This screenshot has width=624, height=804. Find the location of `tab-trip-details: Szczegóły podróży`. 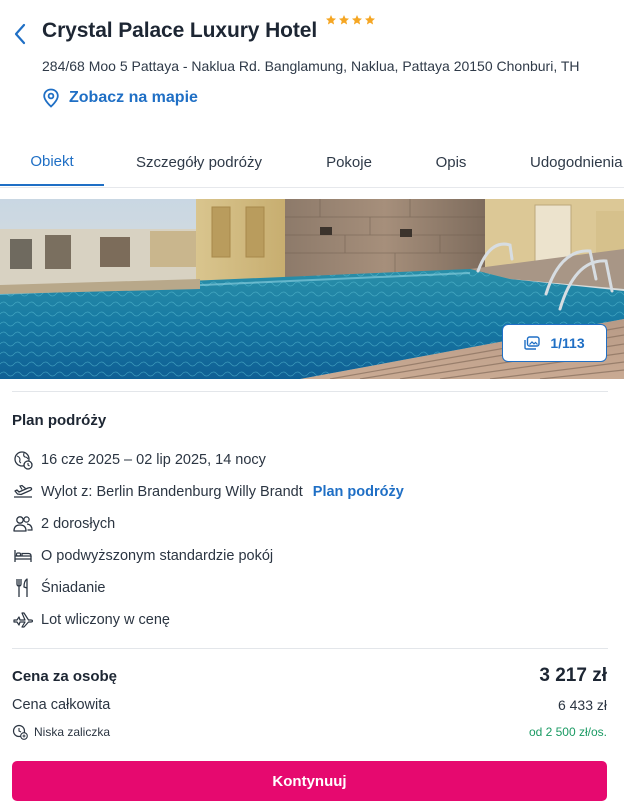

tab-trip-details: Szczegóły podróży is located at coordinates (199, 162).